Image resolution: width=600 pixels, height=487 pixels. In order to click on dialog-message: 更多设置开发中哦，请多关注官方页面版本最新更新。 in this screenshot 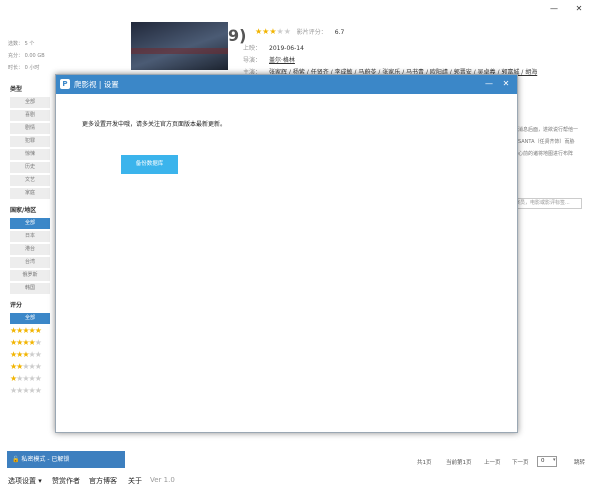, I will do `click(154, 124)`.